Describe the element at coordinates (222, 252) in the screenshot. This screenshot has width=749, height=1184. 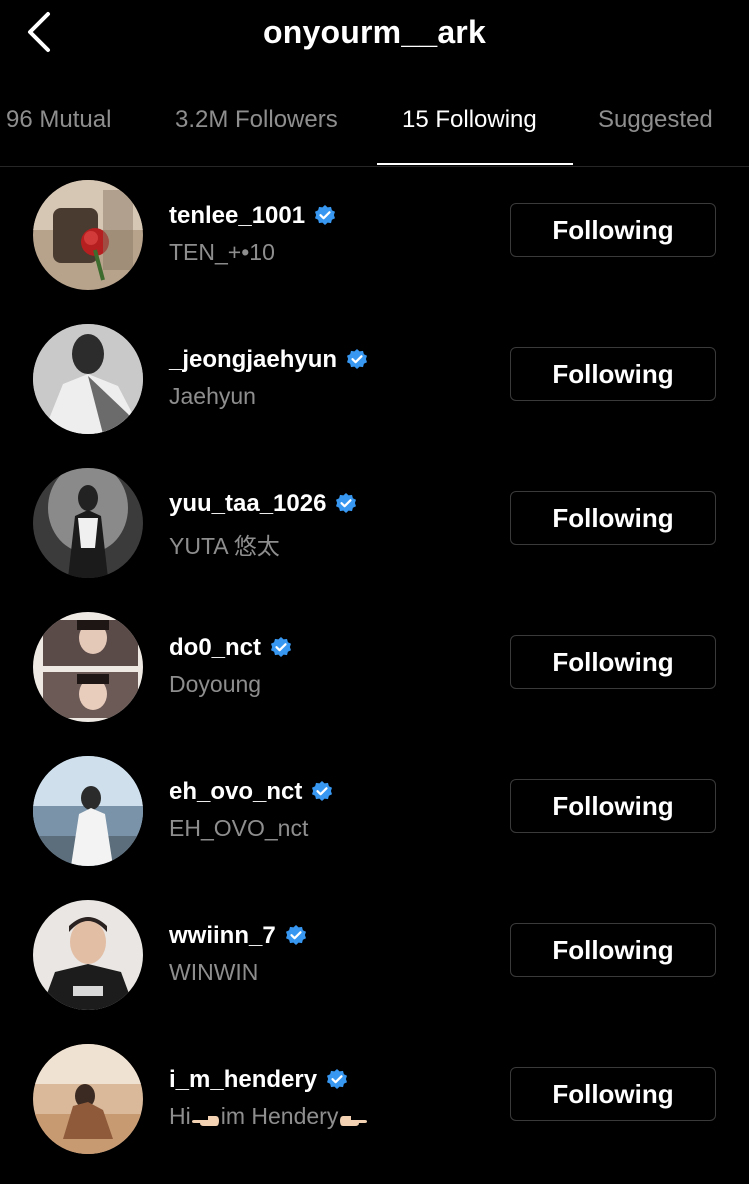
I see `full-name: TEN_+•10` at that location.